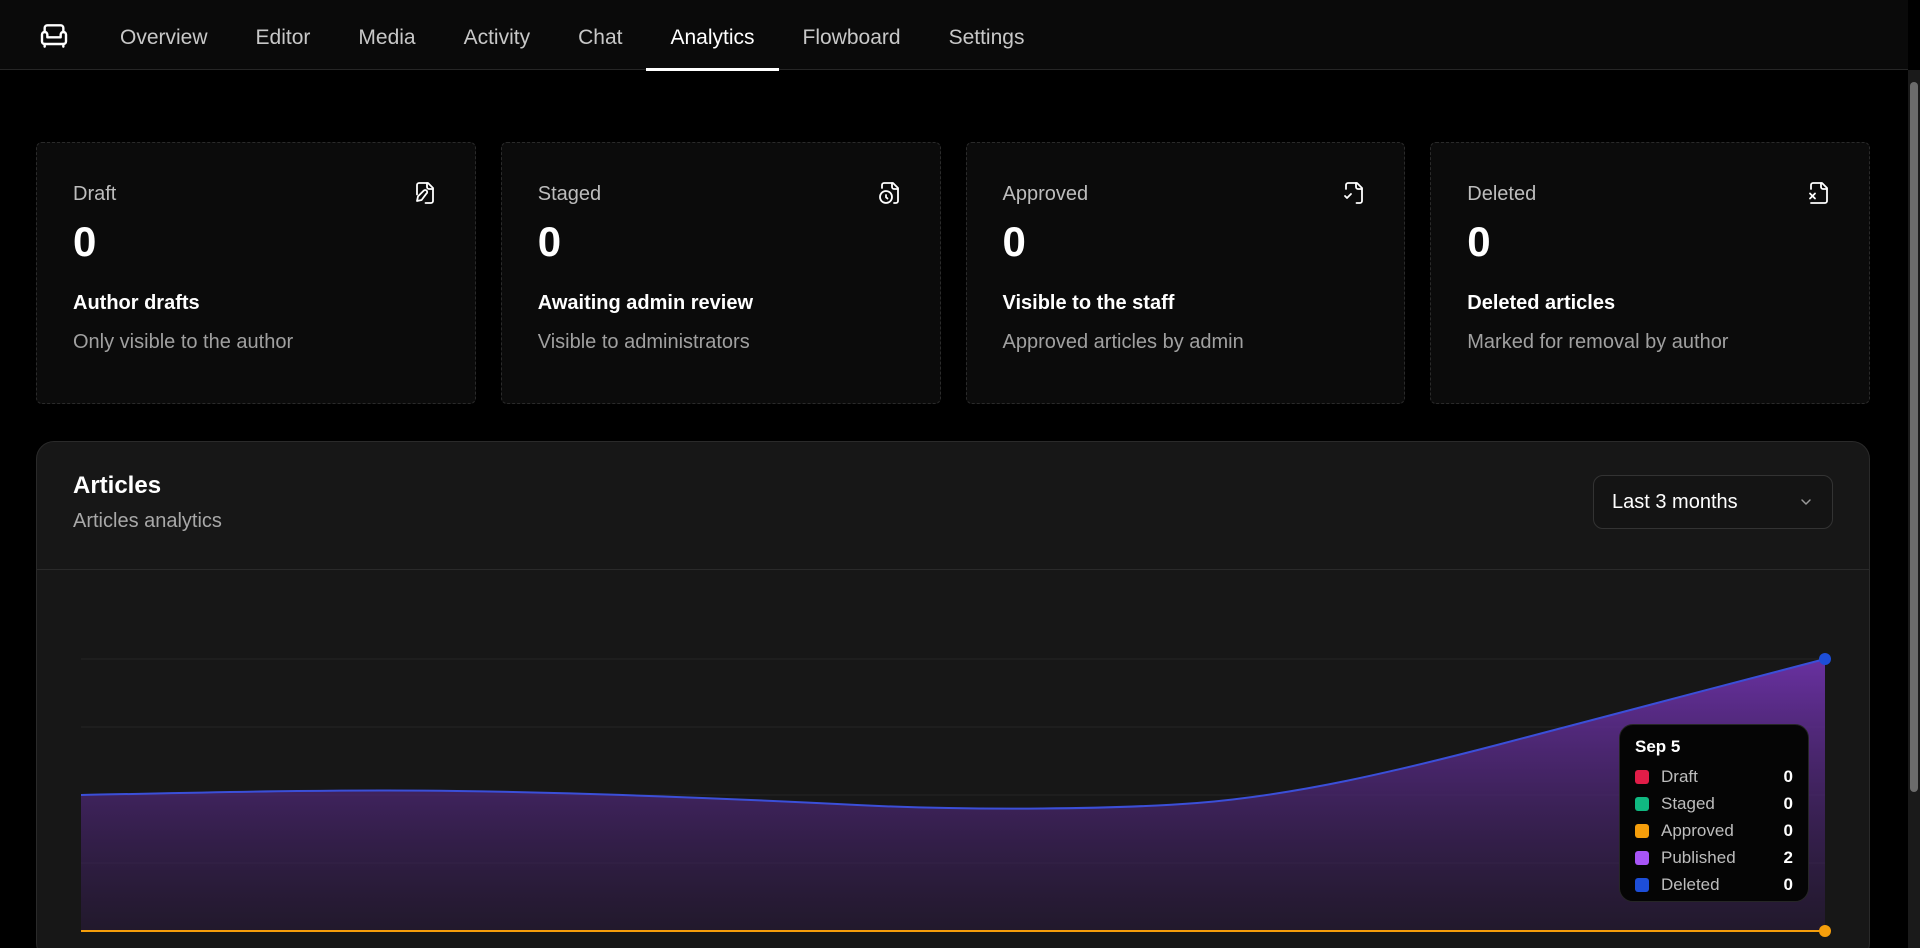  Describe the element at coordinates (136, 303) in the screenshot. I see `card-title: Author drafts` at that location.